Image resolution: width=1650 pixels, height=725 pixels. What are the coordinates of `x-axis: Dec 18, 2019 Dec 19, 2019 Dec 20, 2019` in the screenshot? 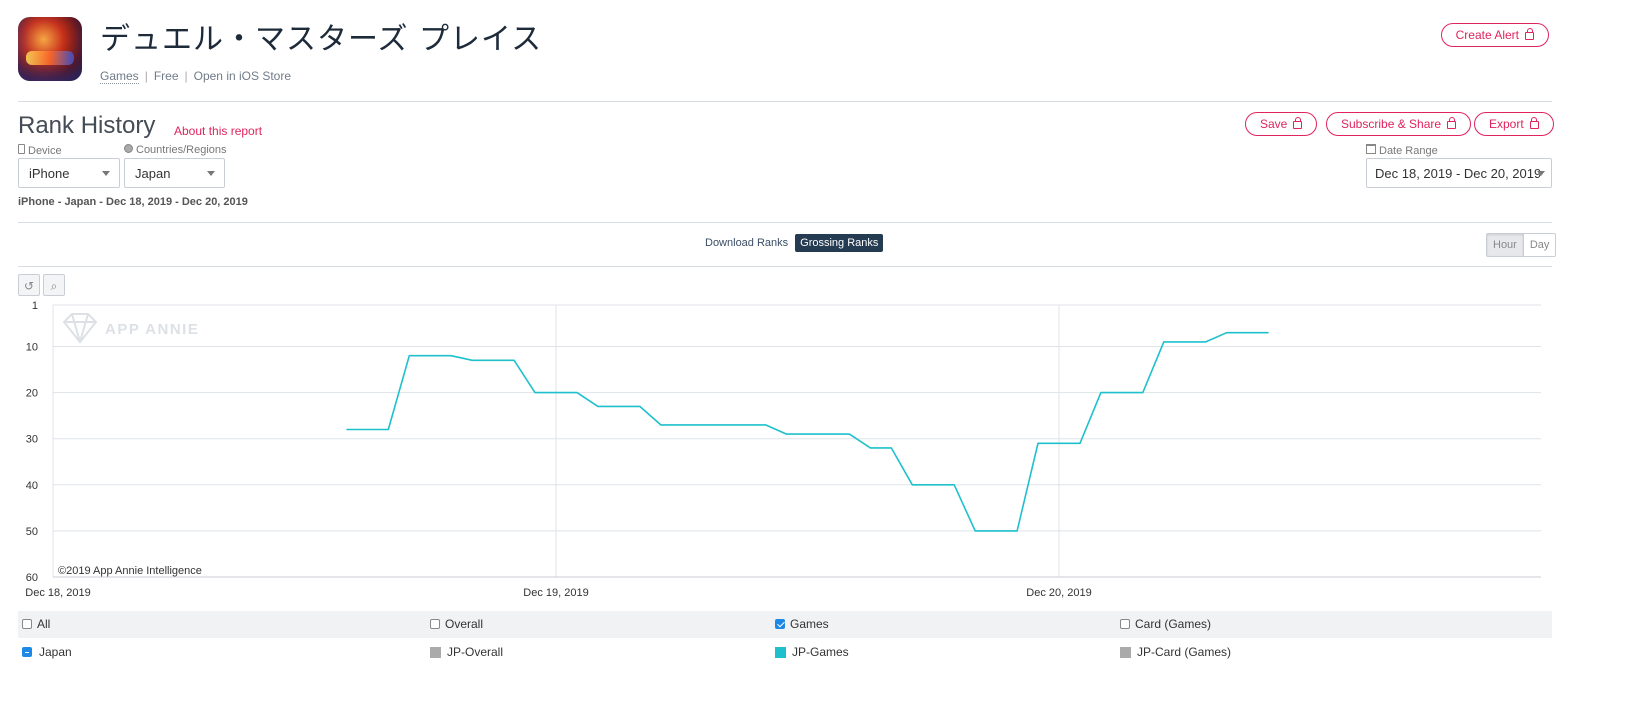 It's located at (558, 593).